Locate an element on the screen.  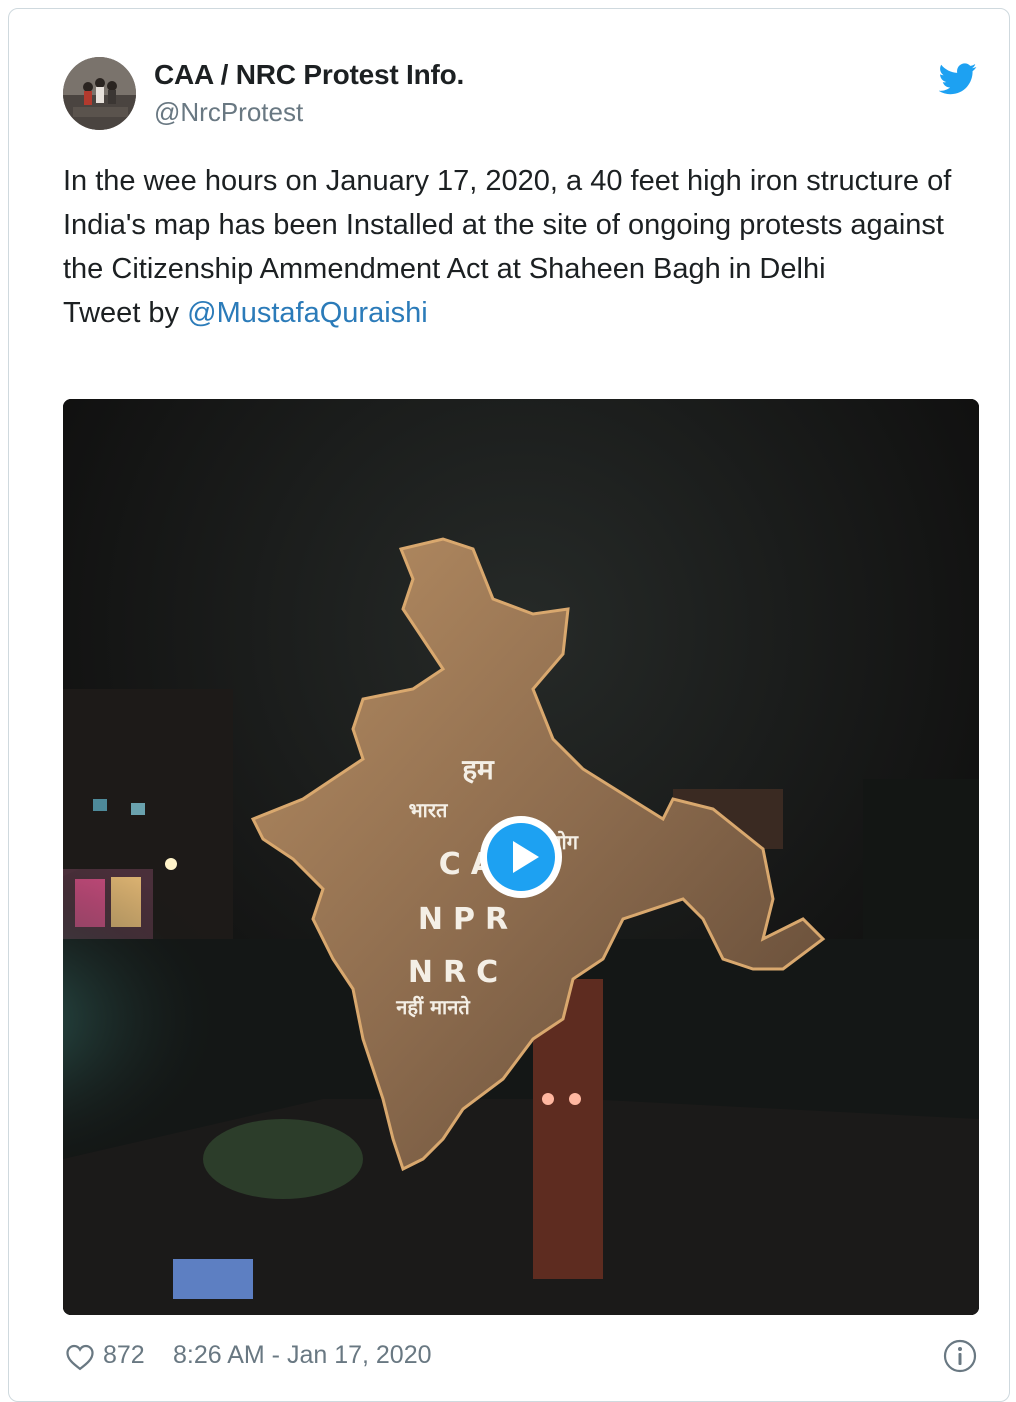
like-count: 872 is located at coordinates (124, 1355).